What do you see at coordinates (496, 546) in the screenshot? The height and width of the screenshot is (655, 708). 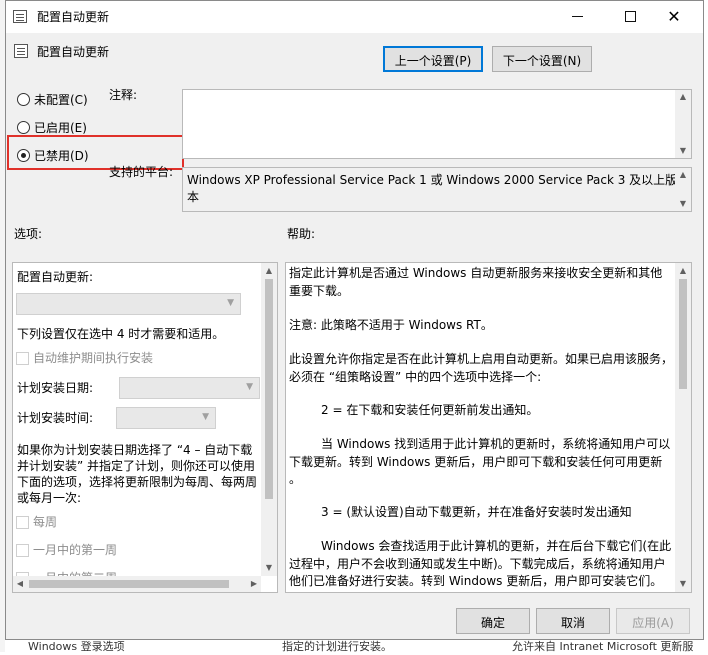 I see `help-p7-line1: Windows 会查找适用于此计算机的更新，并在后台下载它们(在此` at bounding box center [496, 546].